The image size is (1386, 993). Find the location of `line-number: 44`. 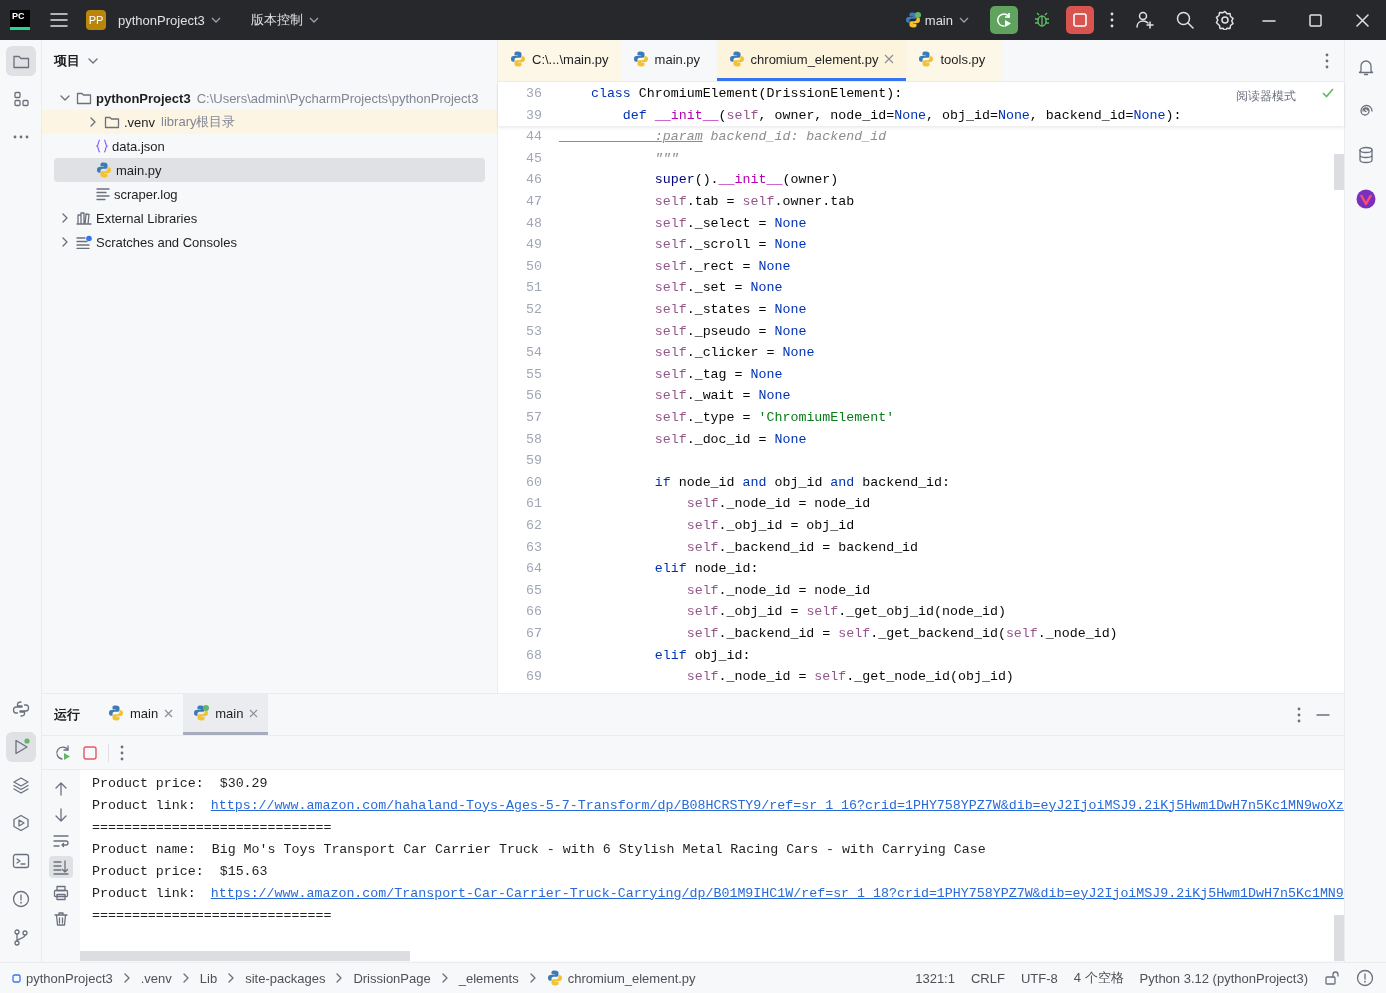

line-number: 44 is located at coordinates (533, 137).